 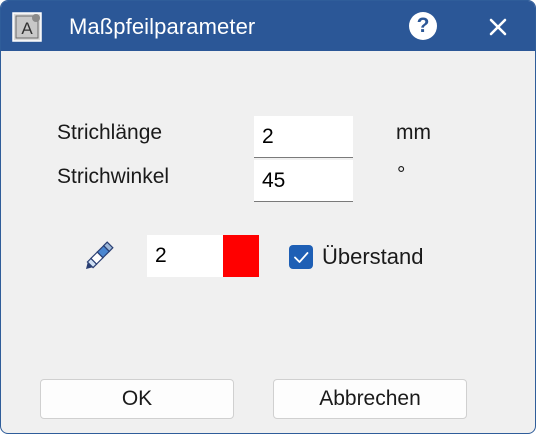 I want to click on cancel-button: Abbrechen, so click(x=370, y=399).